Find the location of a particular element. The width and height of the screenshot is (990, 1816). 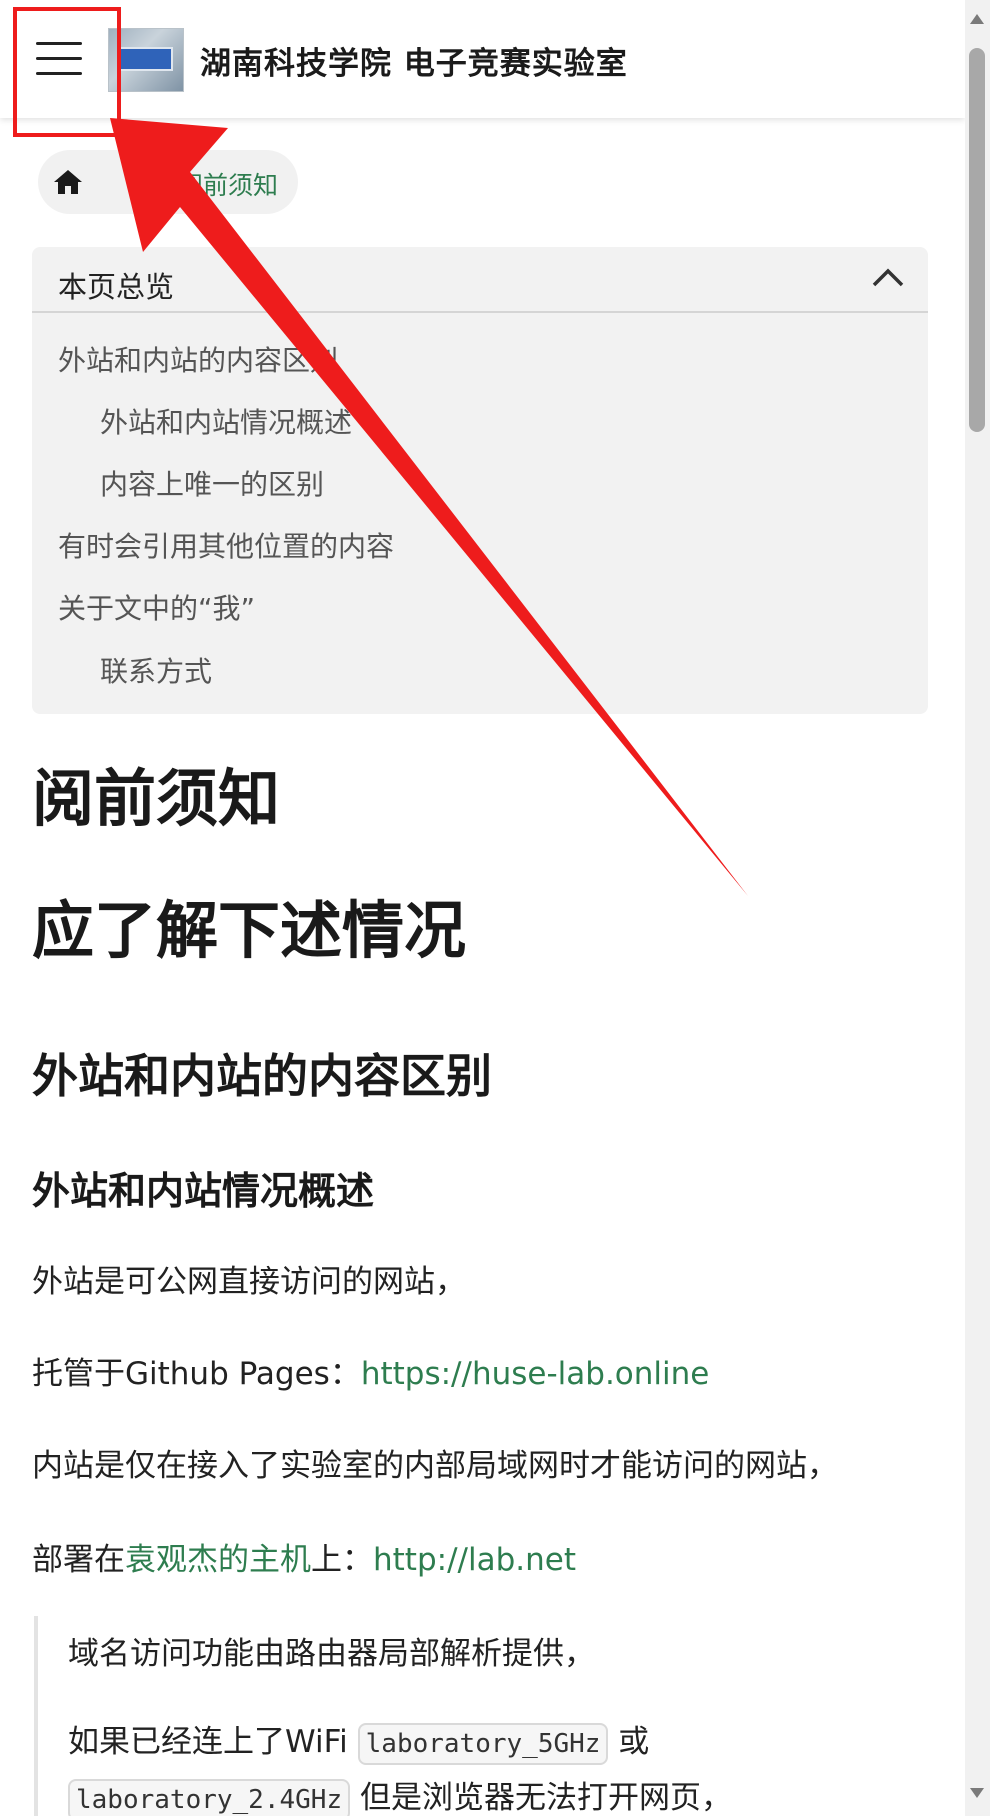

breadcrumb-current: 阅前须知 is located at coordinates (228, 185).